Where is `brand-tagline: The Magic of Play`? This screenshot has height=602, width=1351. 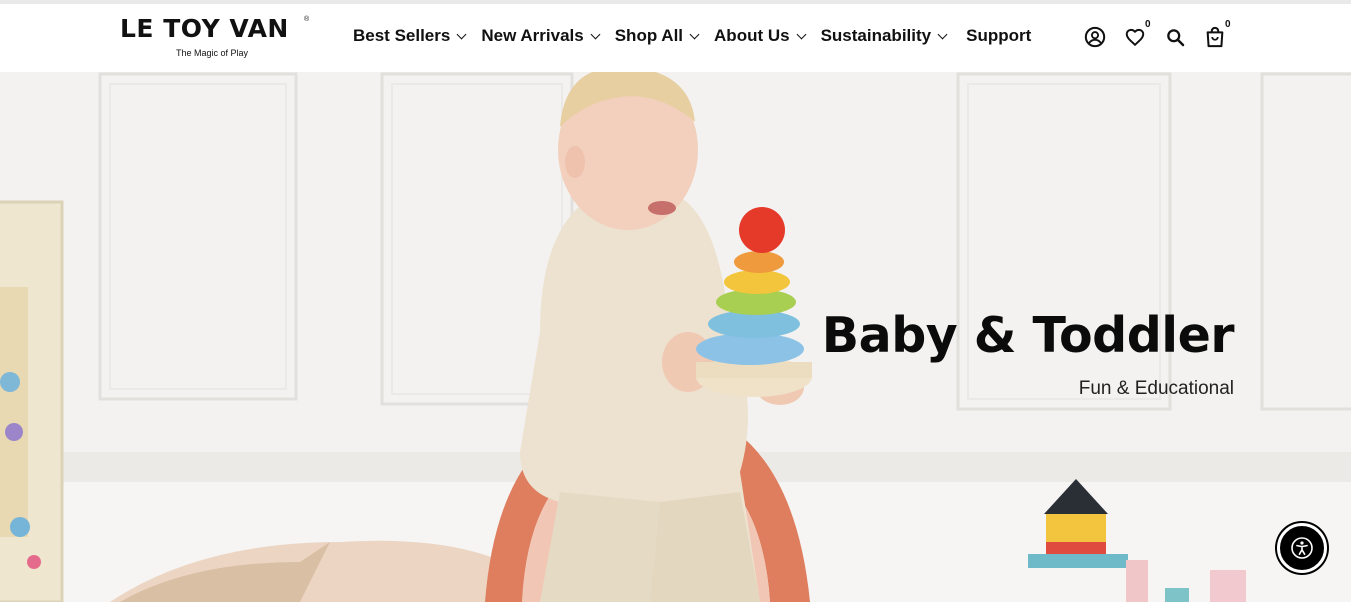 brand-tagline: The Magic of Play is located at coordinates (212, 53).